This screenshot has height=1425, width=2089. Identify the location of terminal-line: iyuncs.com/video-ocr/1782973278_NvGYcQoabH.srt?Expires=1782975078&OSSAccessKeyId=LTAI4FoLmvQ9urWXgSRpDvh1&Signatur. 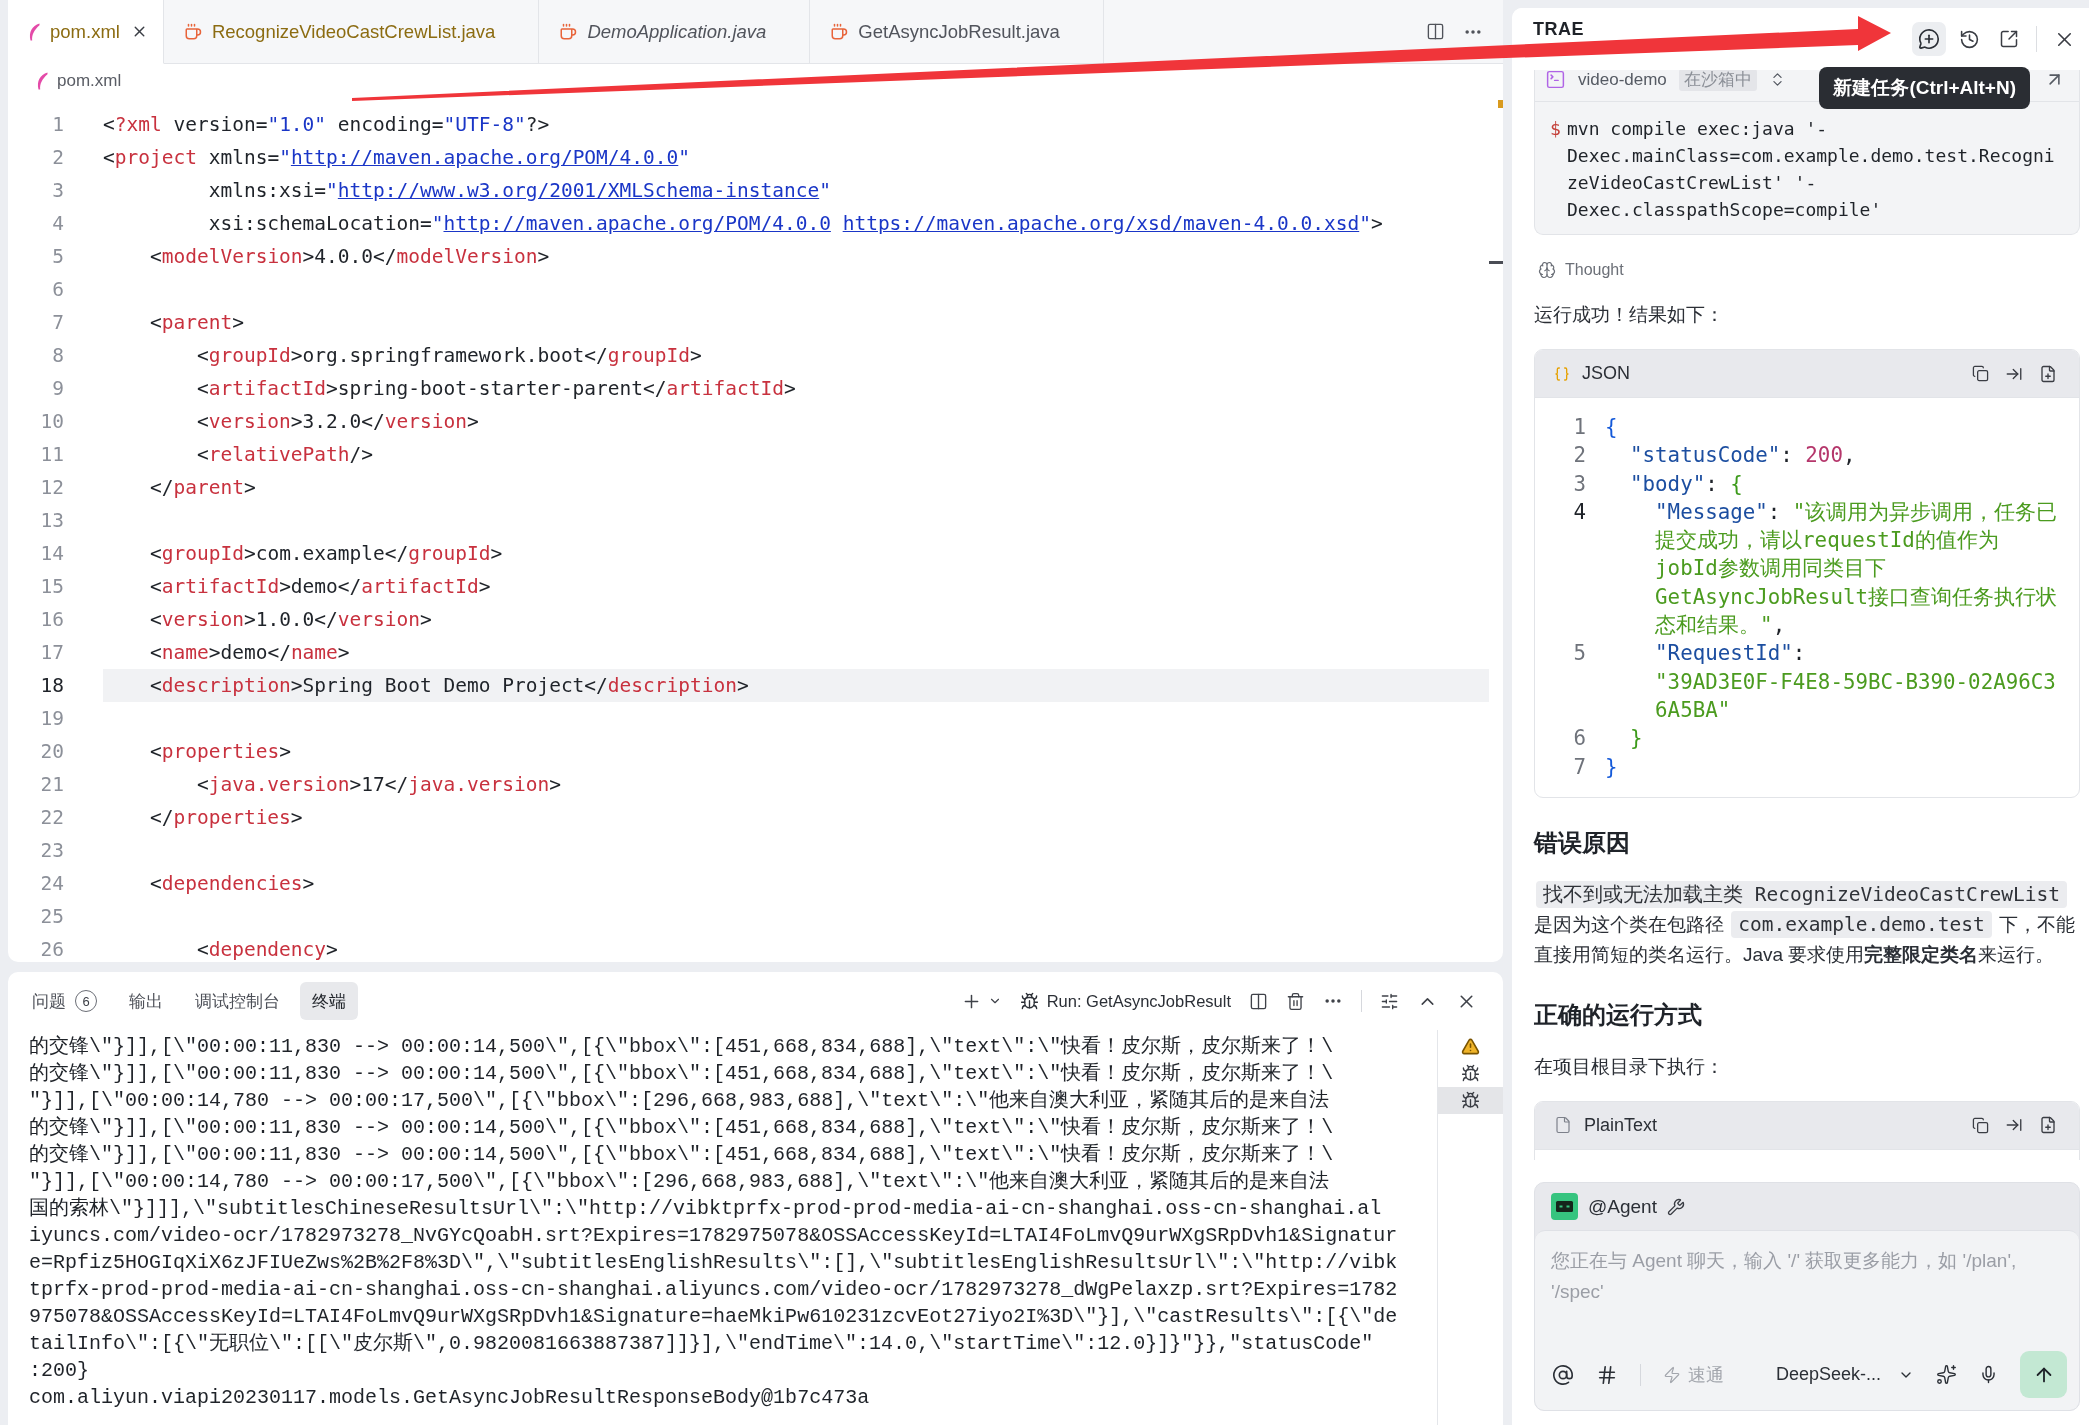
(713, 1236).